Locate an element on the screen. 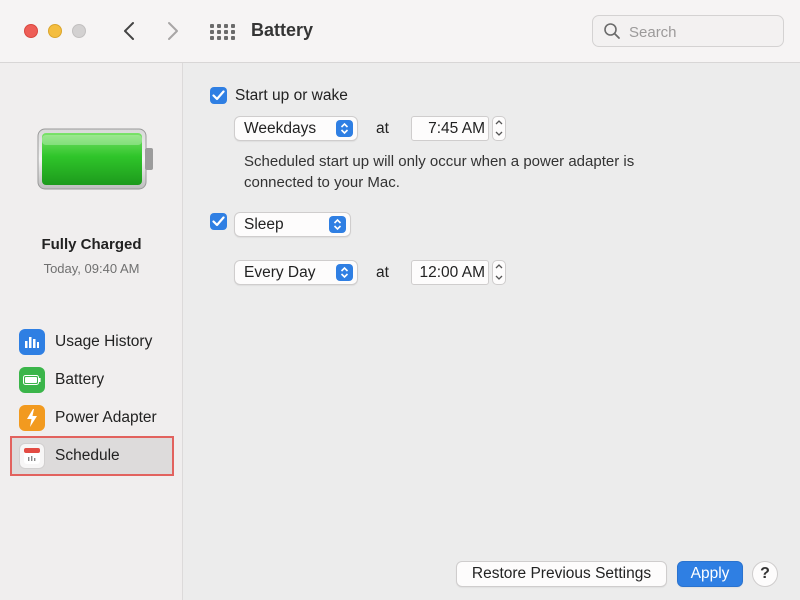 This screenshot has width=800, height=600. search-box is located at coordinates (688, 31).